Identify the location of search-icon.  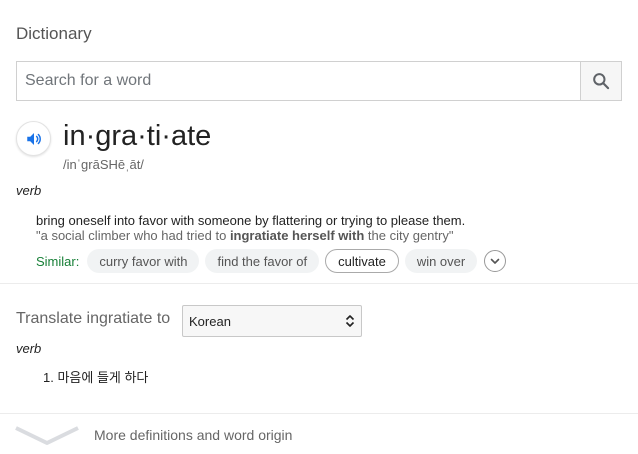
(601, 81).